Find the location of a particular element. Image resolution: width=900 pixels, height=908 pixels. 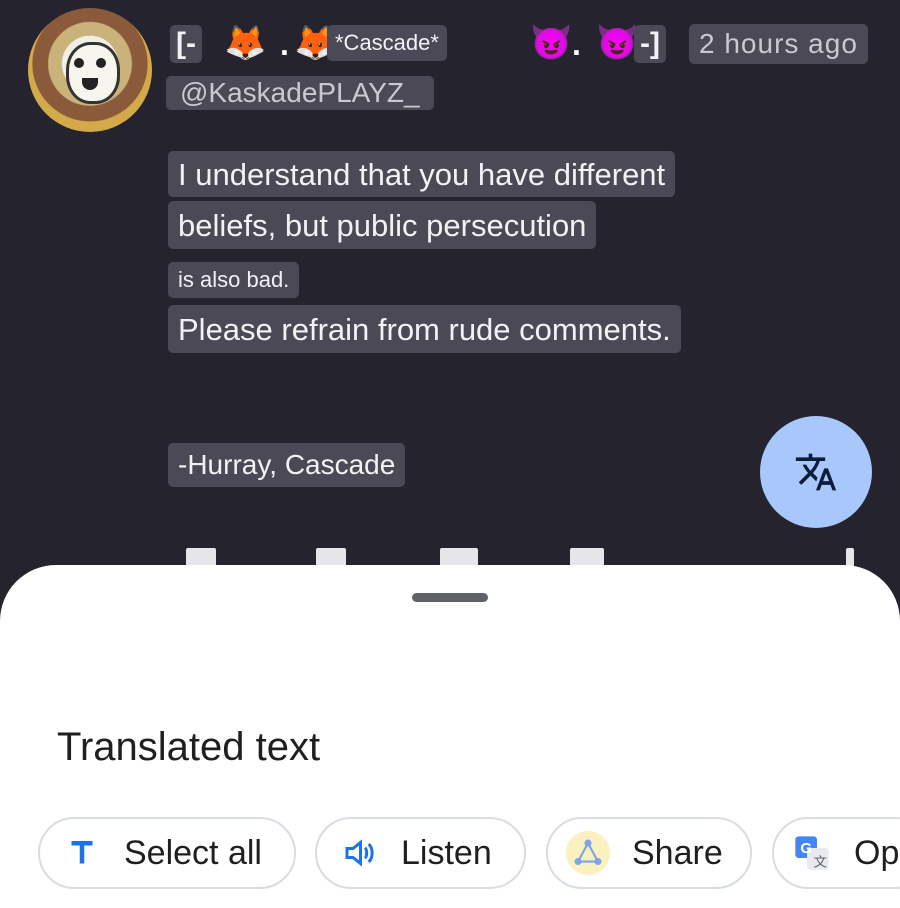

user-handle: @KaskadePLAYZ_ is located at coordinates (300, 93).